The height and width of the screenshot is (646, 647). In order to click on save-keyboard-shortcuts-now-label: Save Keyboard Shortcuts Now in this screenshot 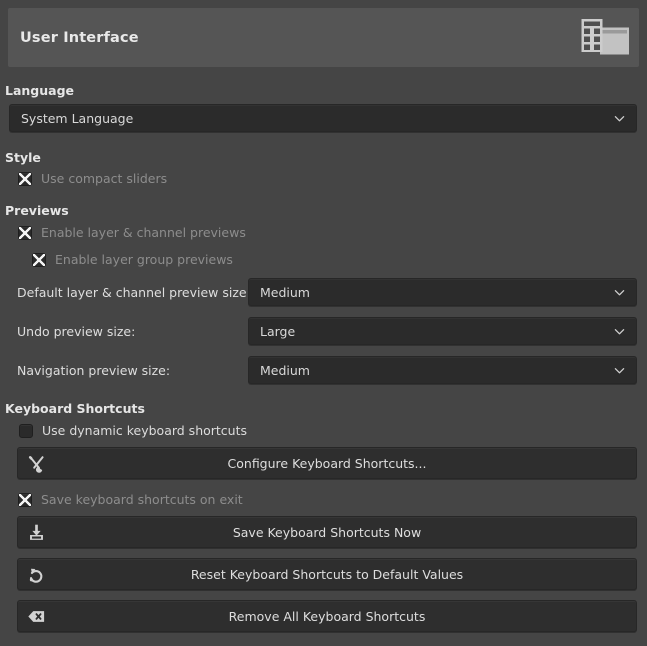, I will do `click(327, 532)`.